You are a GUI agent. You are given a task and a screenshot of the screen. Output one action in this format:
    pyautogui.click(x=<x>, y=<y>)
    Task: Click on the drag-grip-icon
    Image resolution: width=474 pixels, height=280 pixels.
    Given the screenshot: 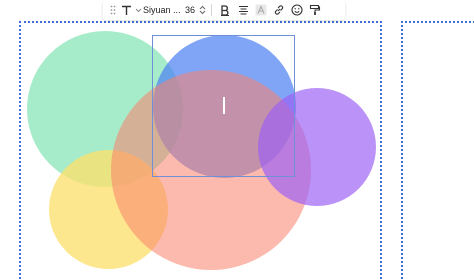 What is the action you would take?
    pyautogui.click(x=113, y=10)
    